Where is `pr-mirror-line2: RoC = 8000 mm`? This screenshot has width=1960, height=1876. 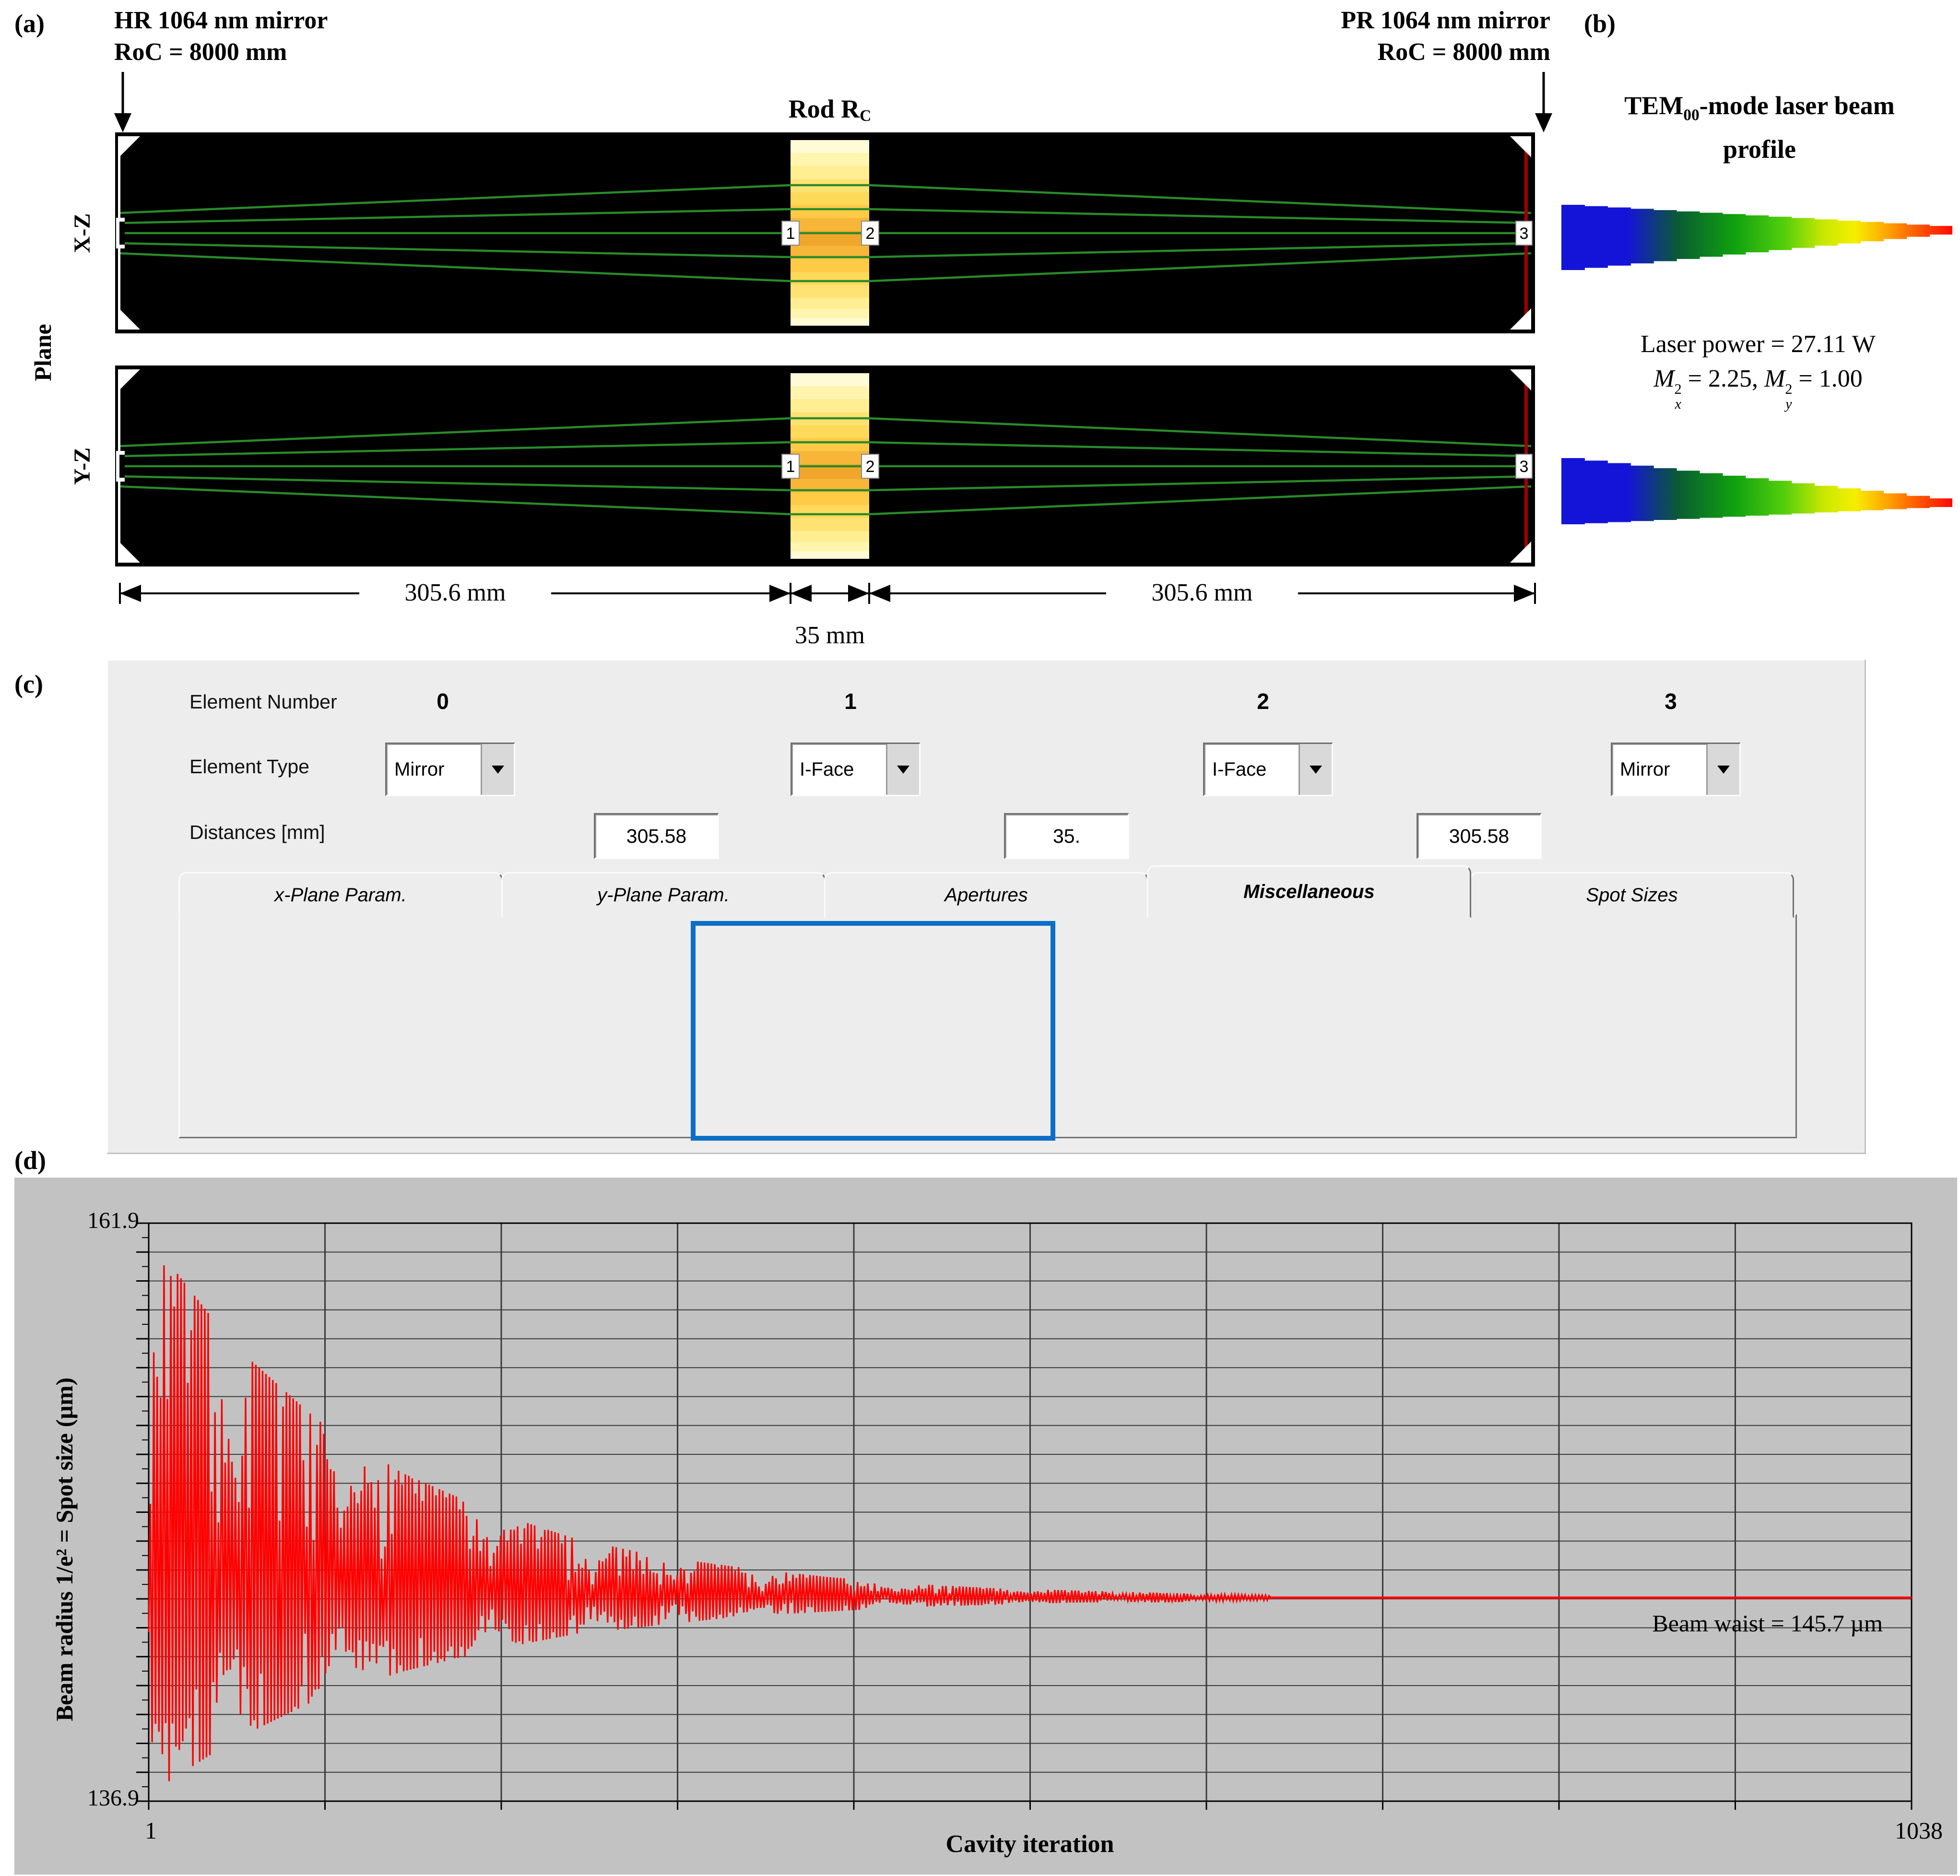 pr-mirror-line2: RoC = 8000 mm is located at coordinates (1464, 52).